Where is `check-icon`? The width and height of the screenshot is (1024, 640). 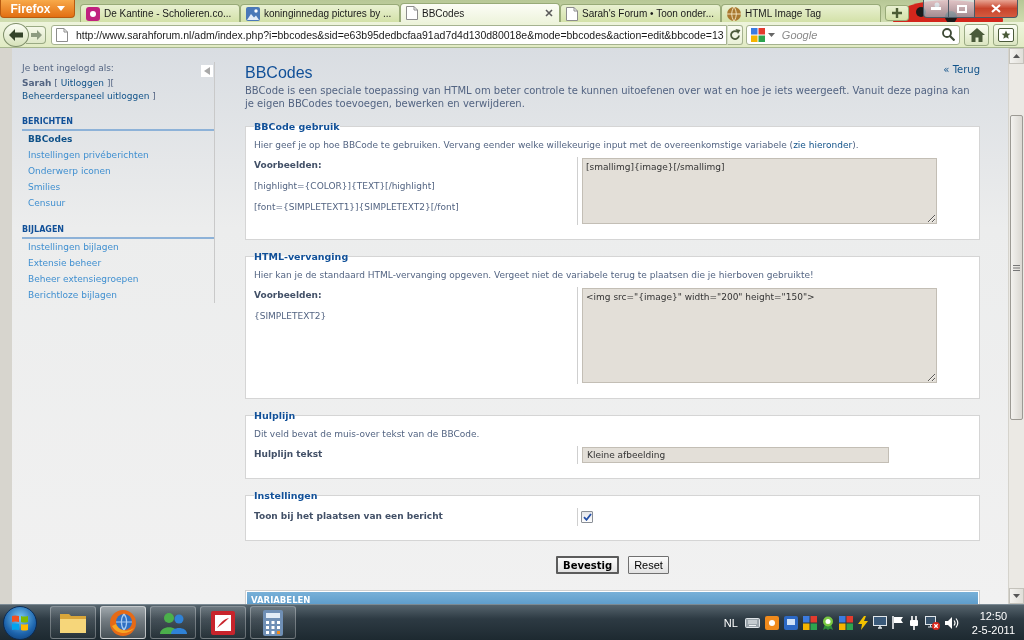
check-icon is located at coordinates (587, 517).